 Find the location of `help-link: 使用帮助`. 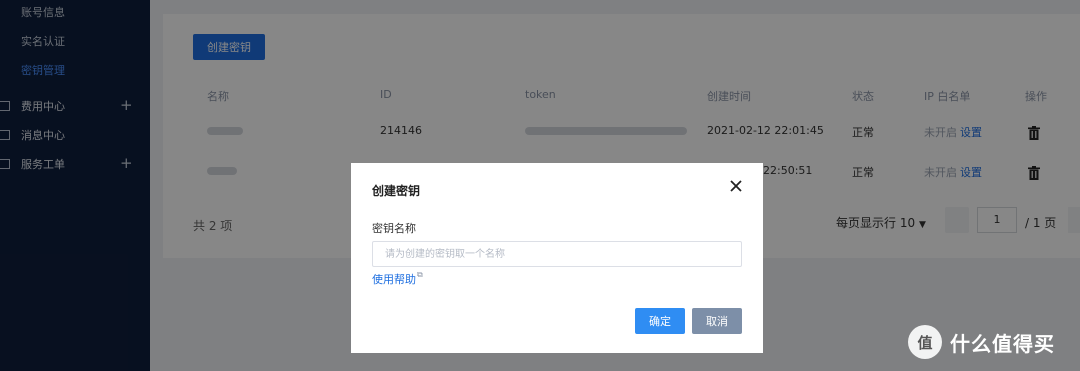

help-link: 使用帮助 is located at coordinates (394, 279).